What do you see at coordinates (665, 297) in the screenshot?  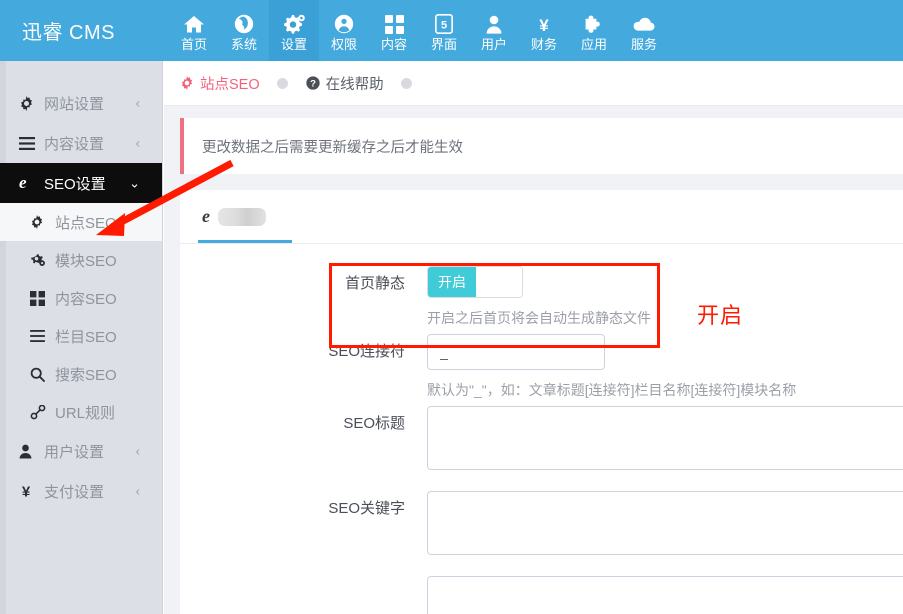 I see `form-control: 开启 开启之后首页将会自动生成静态文件` at bounding box center [665, 297].